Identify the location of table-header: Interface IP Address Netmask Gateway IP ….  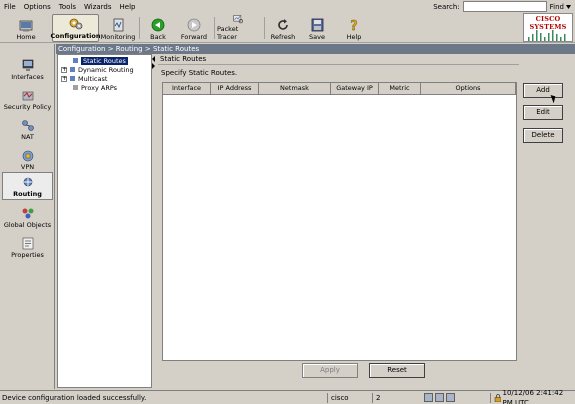
(339, 89).